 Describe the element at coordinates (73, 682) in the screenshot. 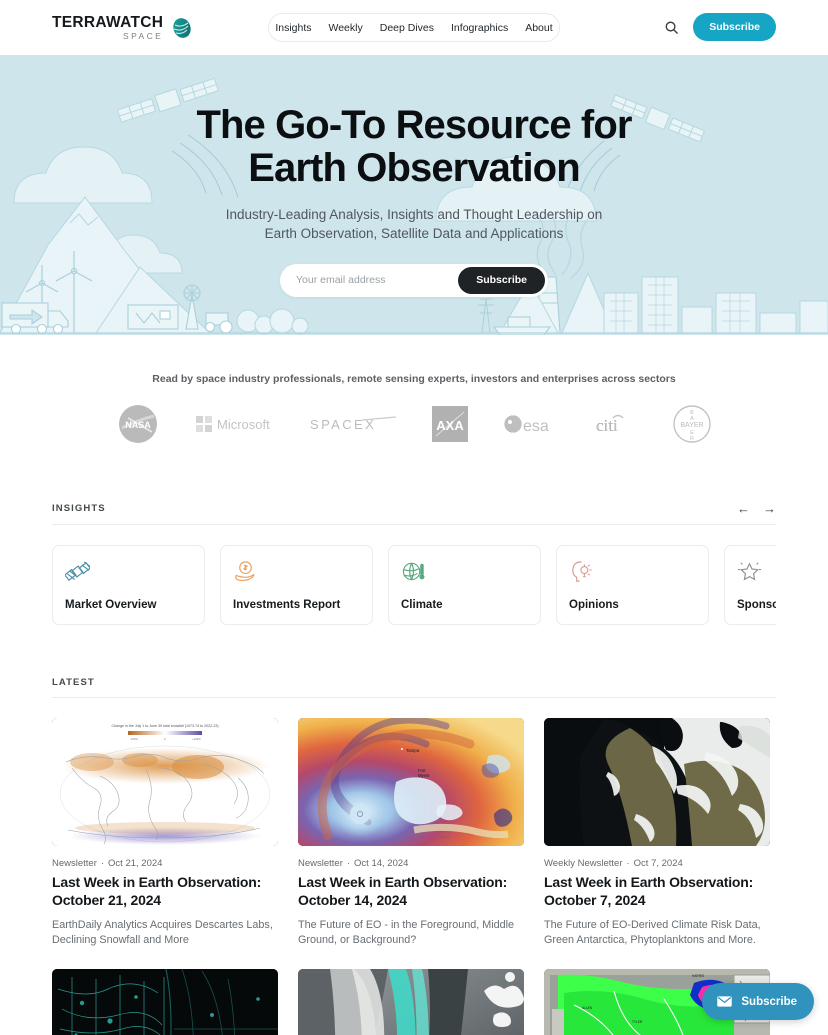

I see `latest-title: LATEST` at that location.